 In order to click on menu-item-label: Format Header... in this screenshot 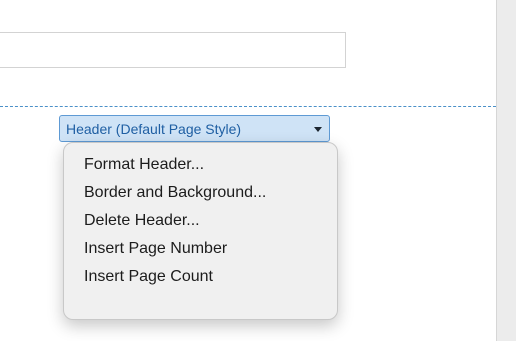, I will do `click(144, 164)`.